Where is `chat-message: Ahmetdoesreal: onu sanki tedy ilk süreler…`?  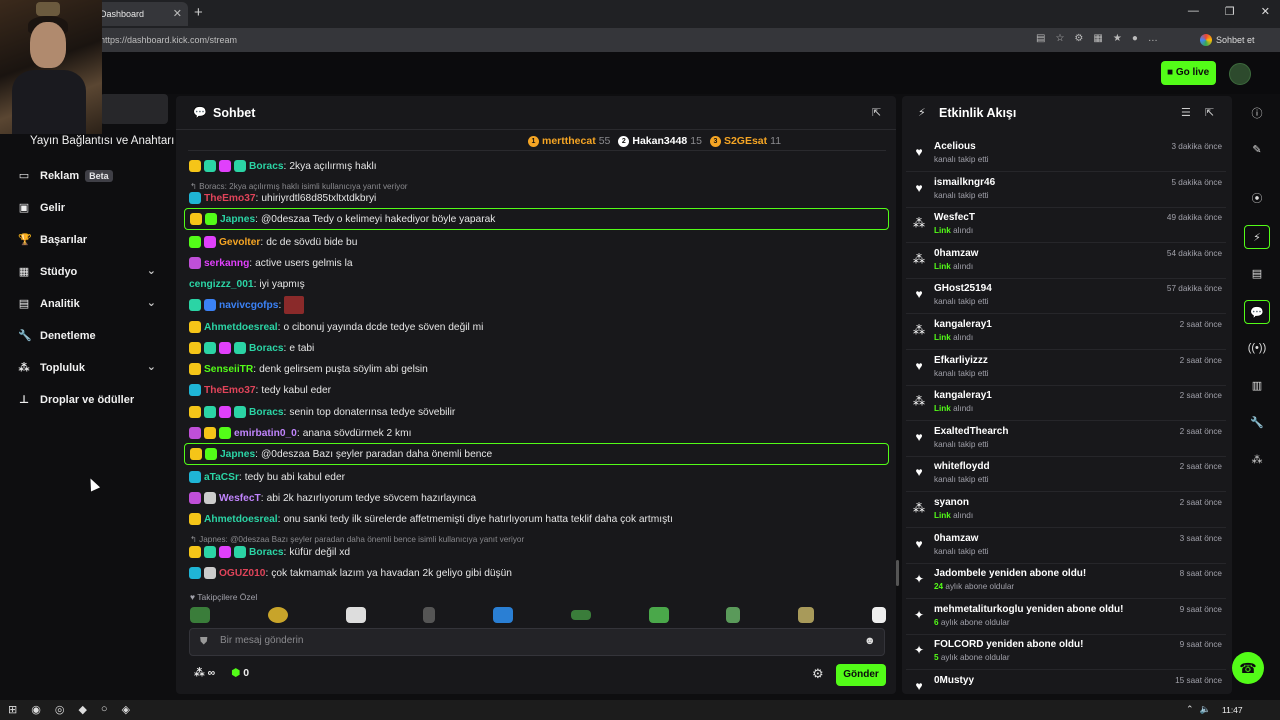 chat-message: Ahmetdoesreal: onu sanki tedy ilk süreler… is located at coordinates (536, 519).